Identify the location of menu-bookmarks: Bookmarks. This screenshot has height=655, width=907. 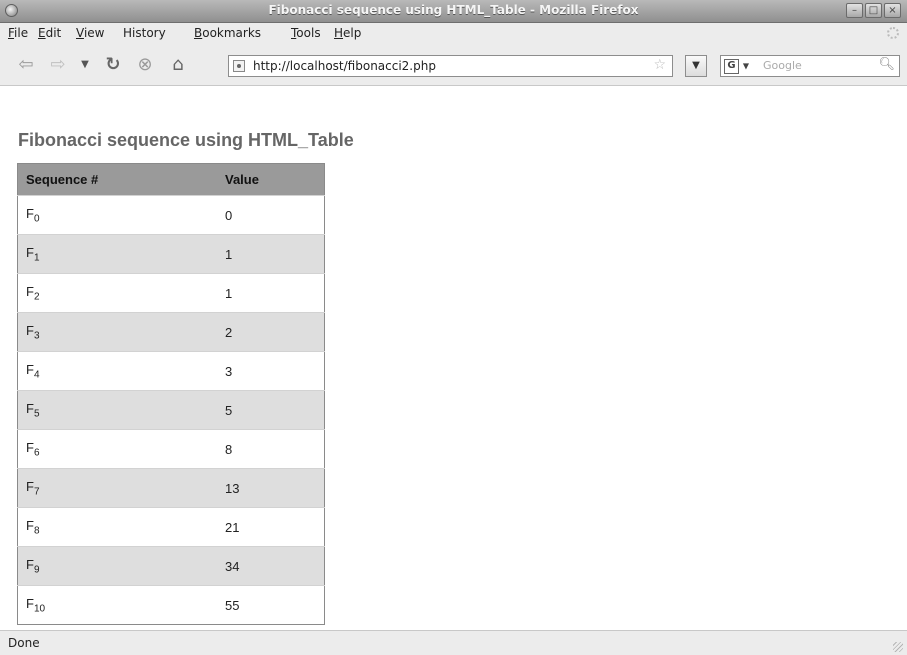
(227, 33).